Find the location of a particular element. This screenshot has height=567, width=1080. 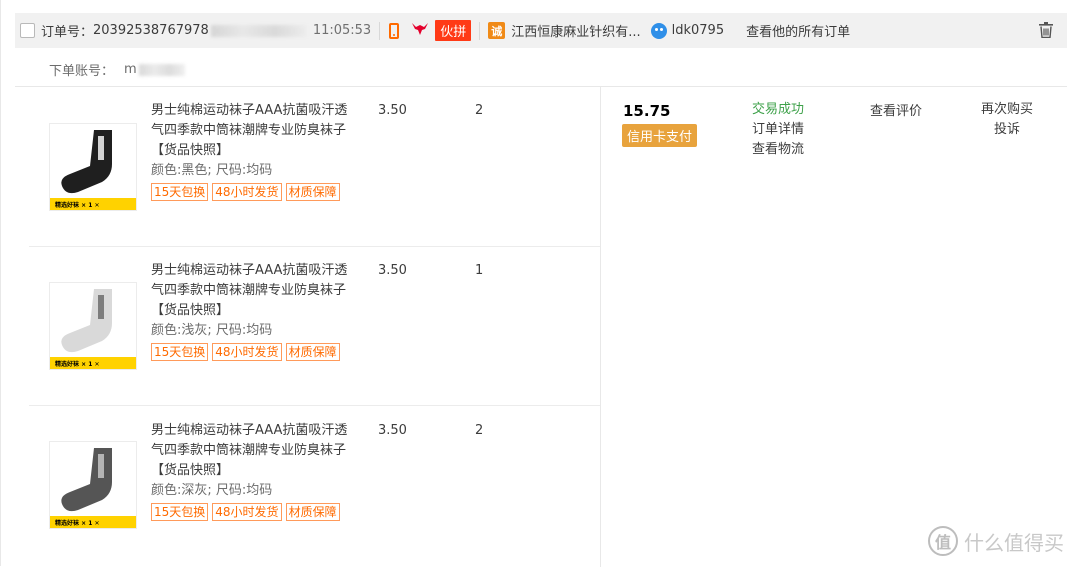

redacted-order-suffix is located at coordinates (258, 30).